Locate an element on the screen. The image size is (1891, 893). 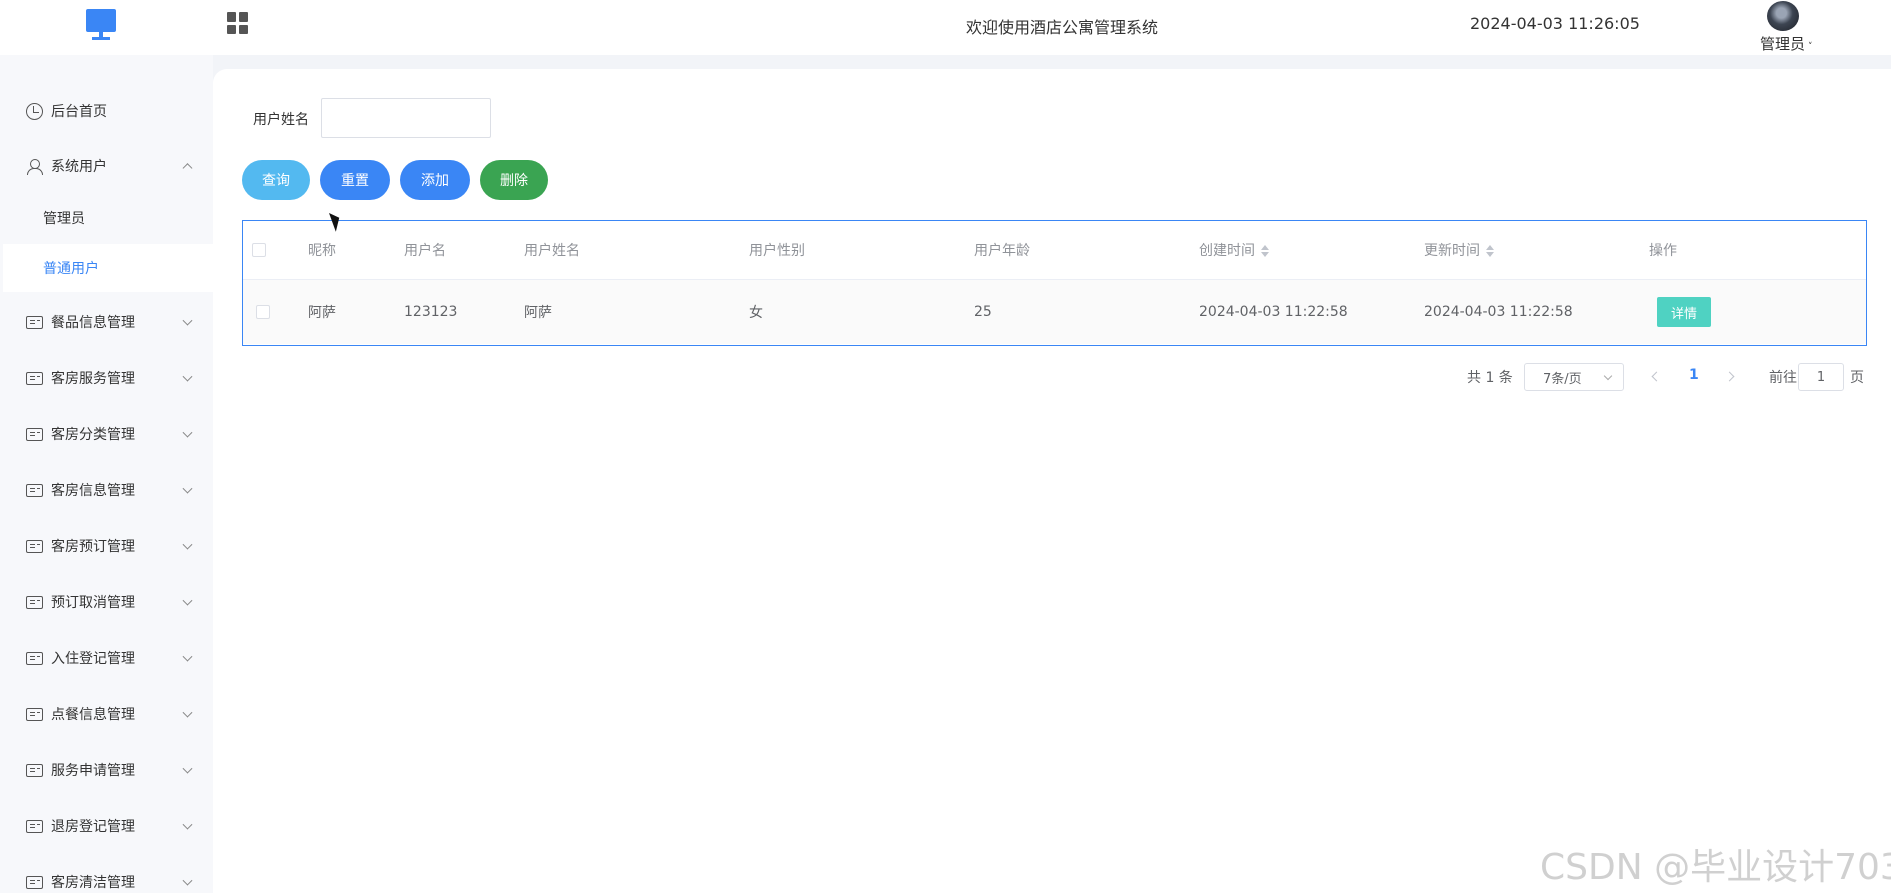
cell-age: 25 is located at coordinates (983, 312).